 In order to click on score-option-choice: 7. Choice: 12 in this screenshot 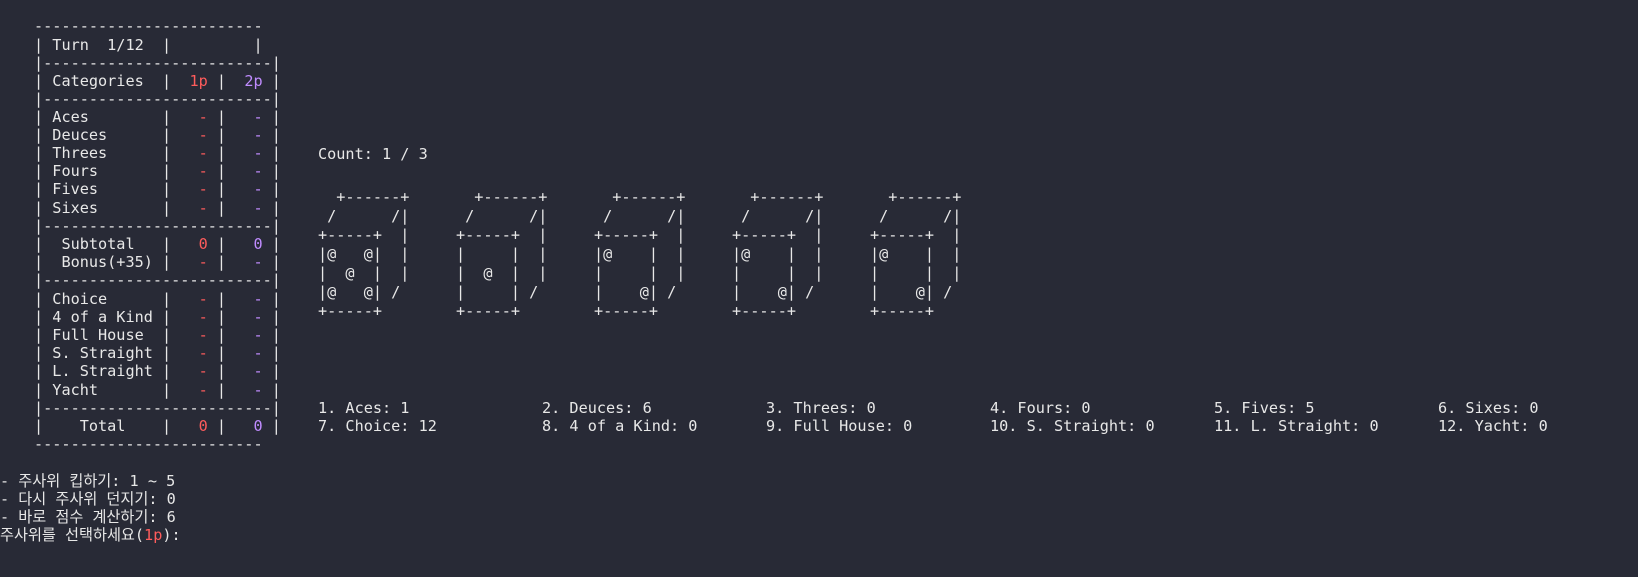, I will do `click(377, 426)`.